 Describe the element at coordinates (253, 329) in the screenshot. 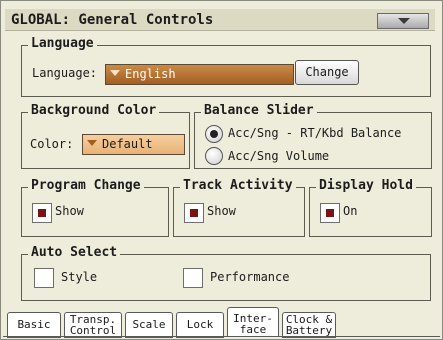

I see `tab-interface-label-line2: face` at that location.